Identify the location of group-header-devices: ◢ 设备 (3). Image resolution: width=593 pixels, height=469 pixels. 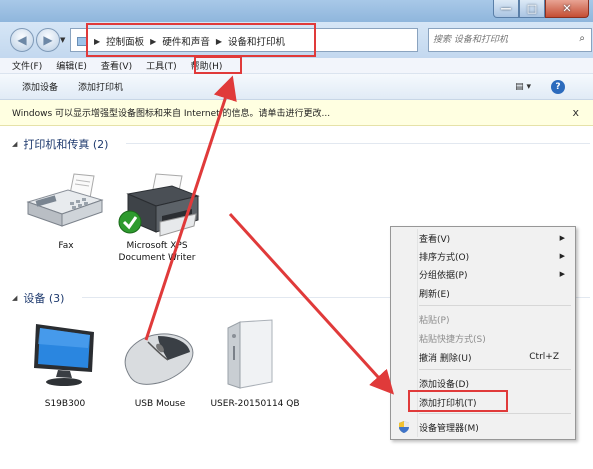
(38, 298).